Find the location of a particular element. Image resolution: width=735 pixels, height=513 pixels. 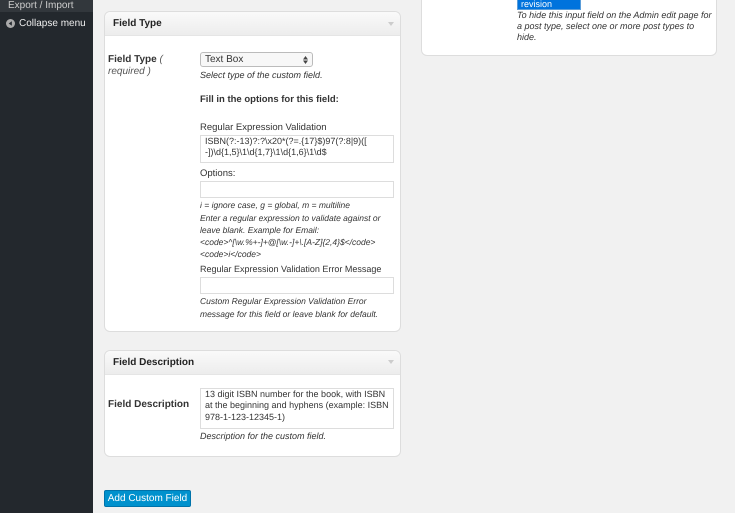

field-label: Regular Expression Validation Error Message is located at coordinates (291, 269).